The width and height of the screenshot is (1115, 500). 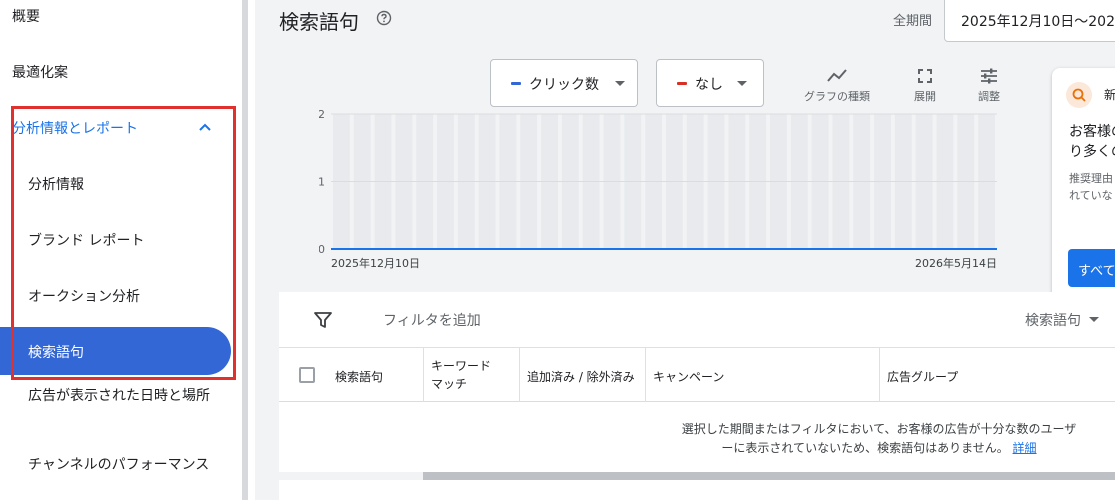 I want to click on adjust-label: 調整, so click(x=989, y=96).